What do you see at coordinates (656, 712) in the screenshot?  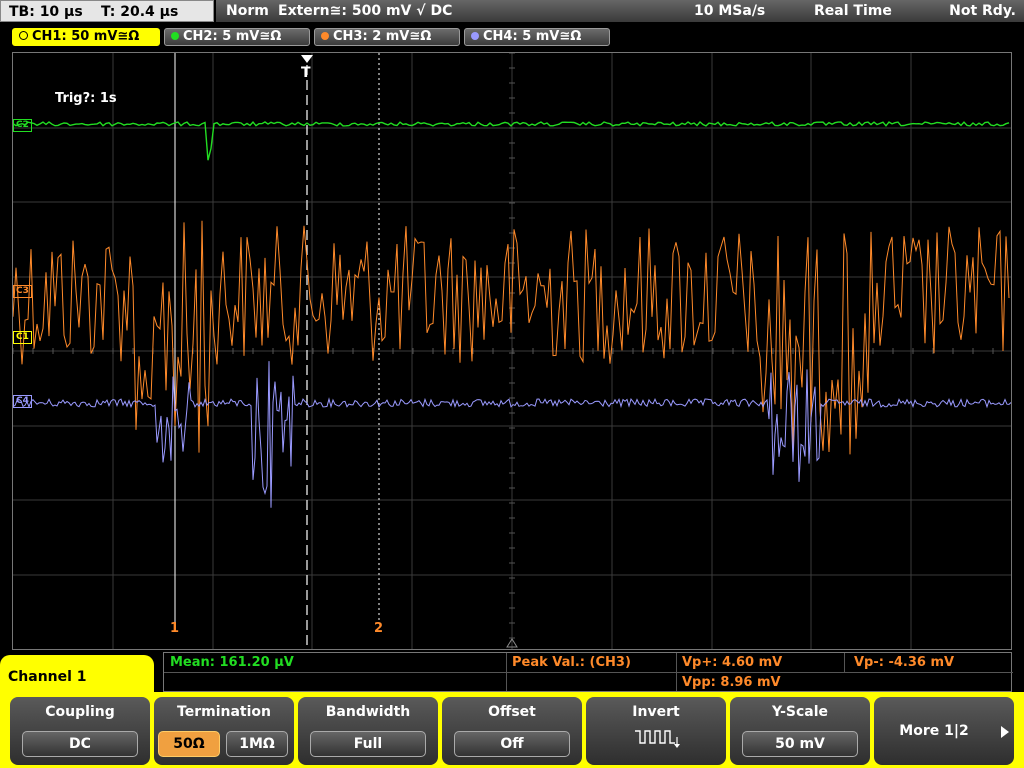 I see `invert-title: Invert` at bounding box center [656, 712].